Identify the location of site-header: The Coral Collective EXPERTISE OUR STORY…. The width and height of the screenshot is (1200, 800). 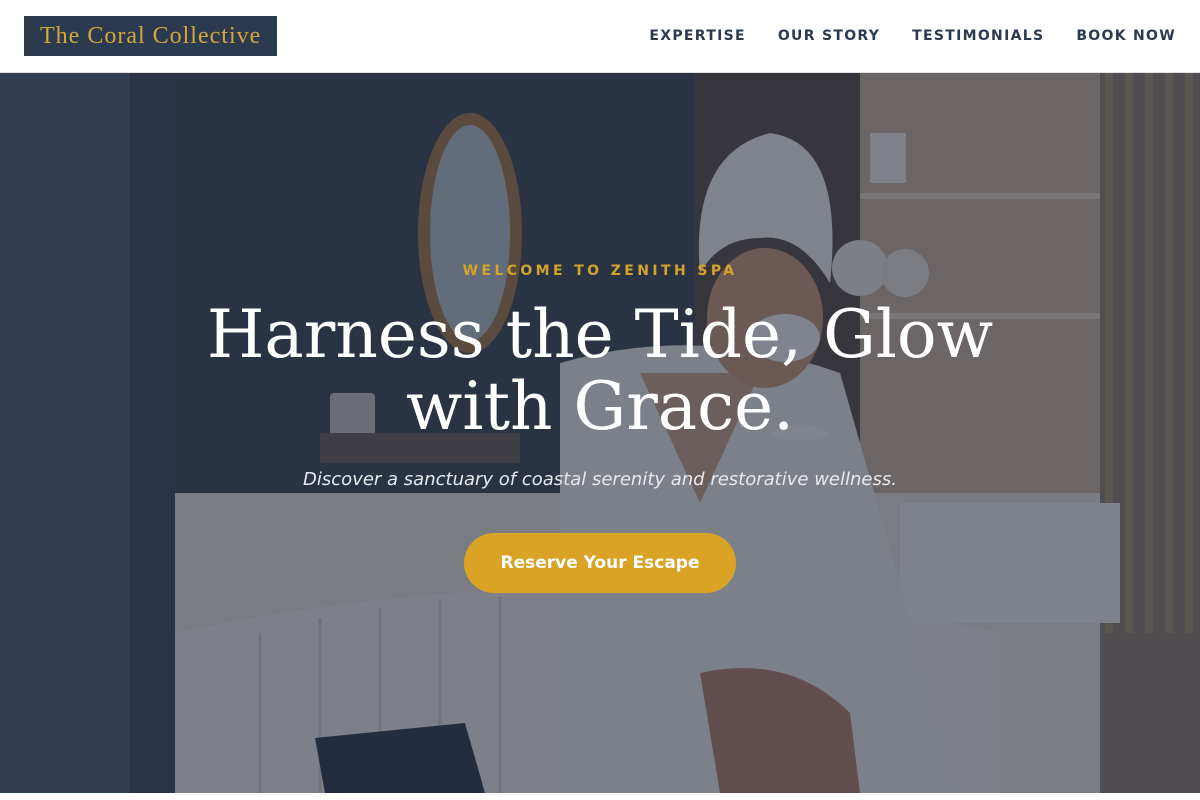
(600, 36).